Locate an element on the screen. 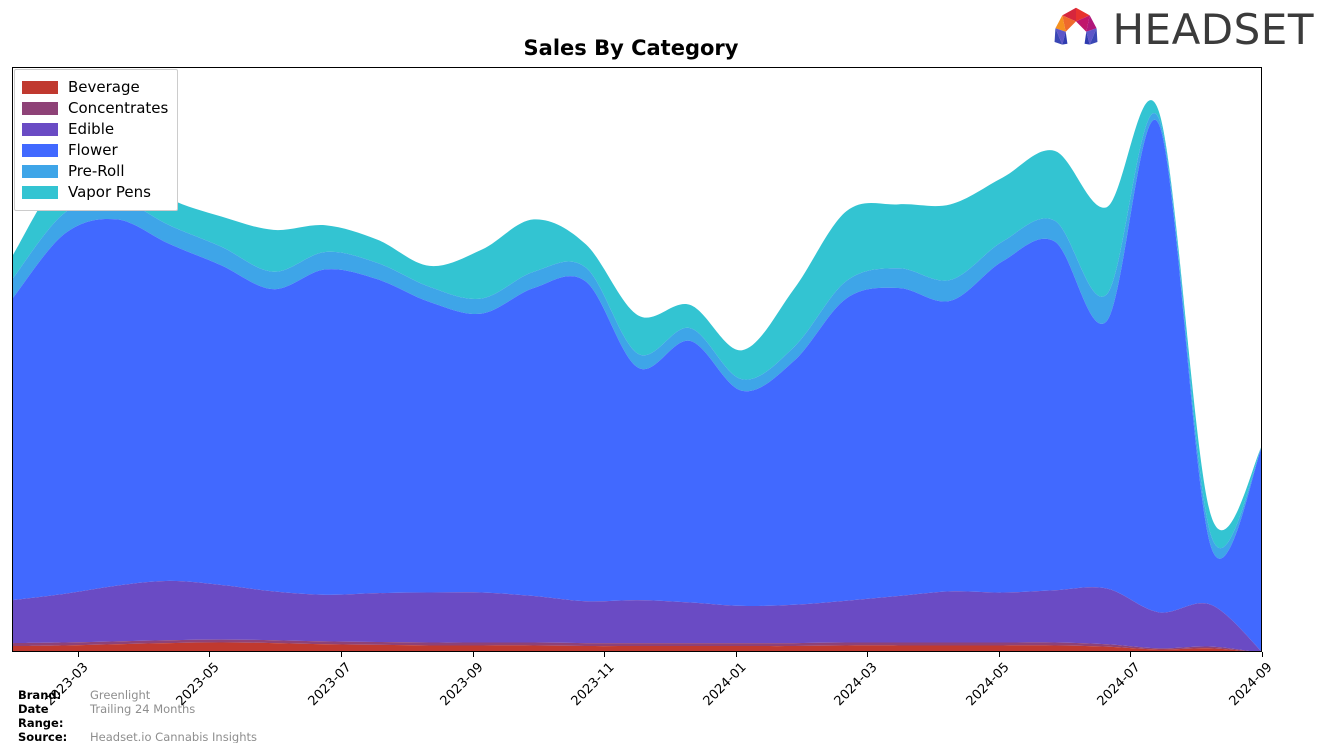 Image resolution: width=1322 pixels, height=743 pixels. x-axis-label: 2023-09 is located at coordinates (462, 685).